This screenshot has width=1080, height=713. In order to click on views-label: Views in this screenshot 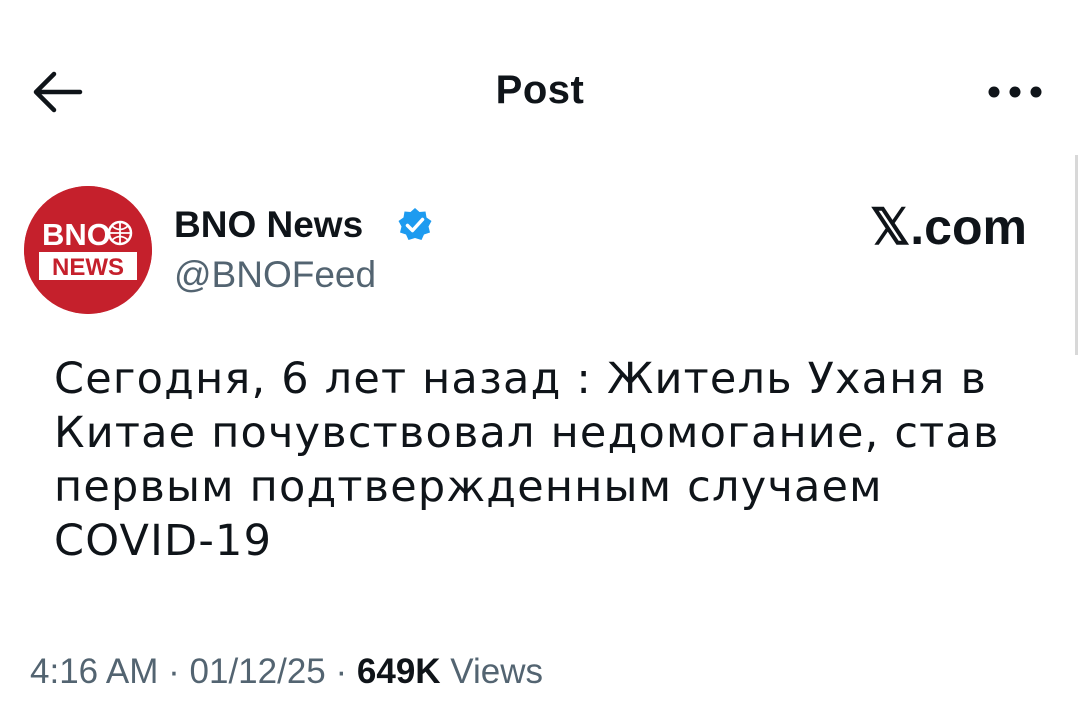, I will do `click(492, 671)`.